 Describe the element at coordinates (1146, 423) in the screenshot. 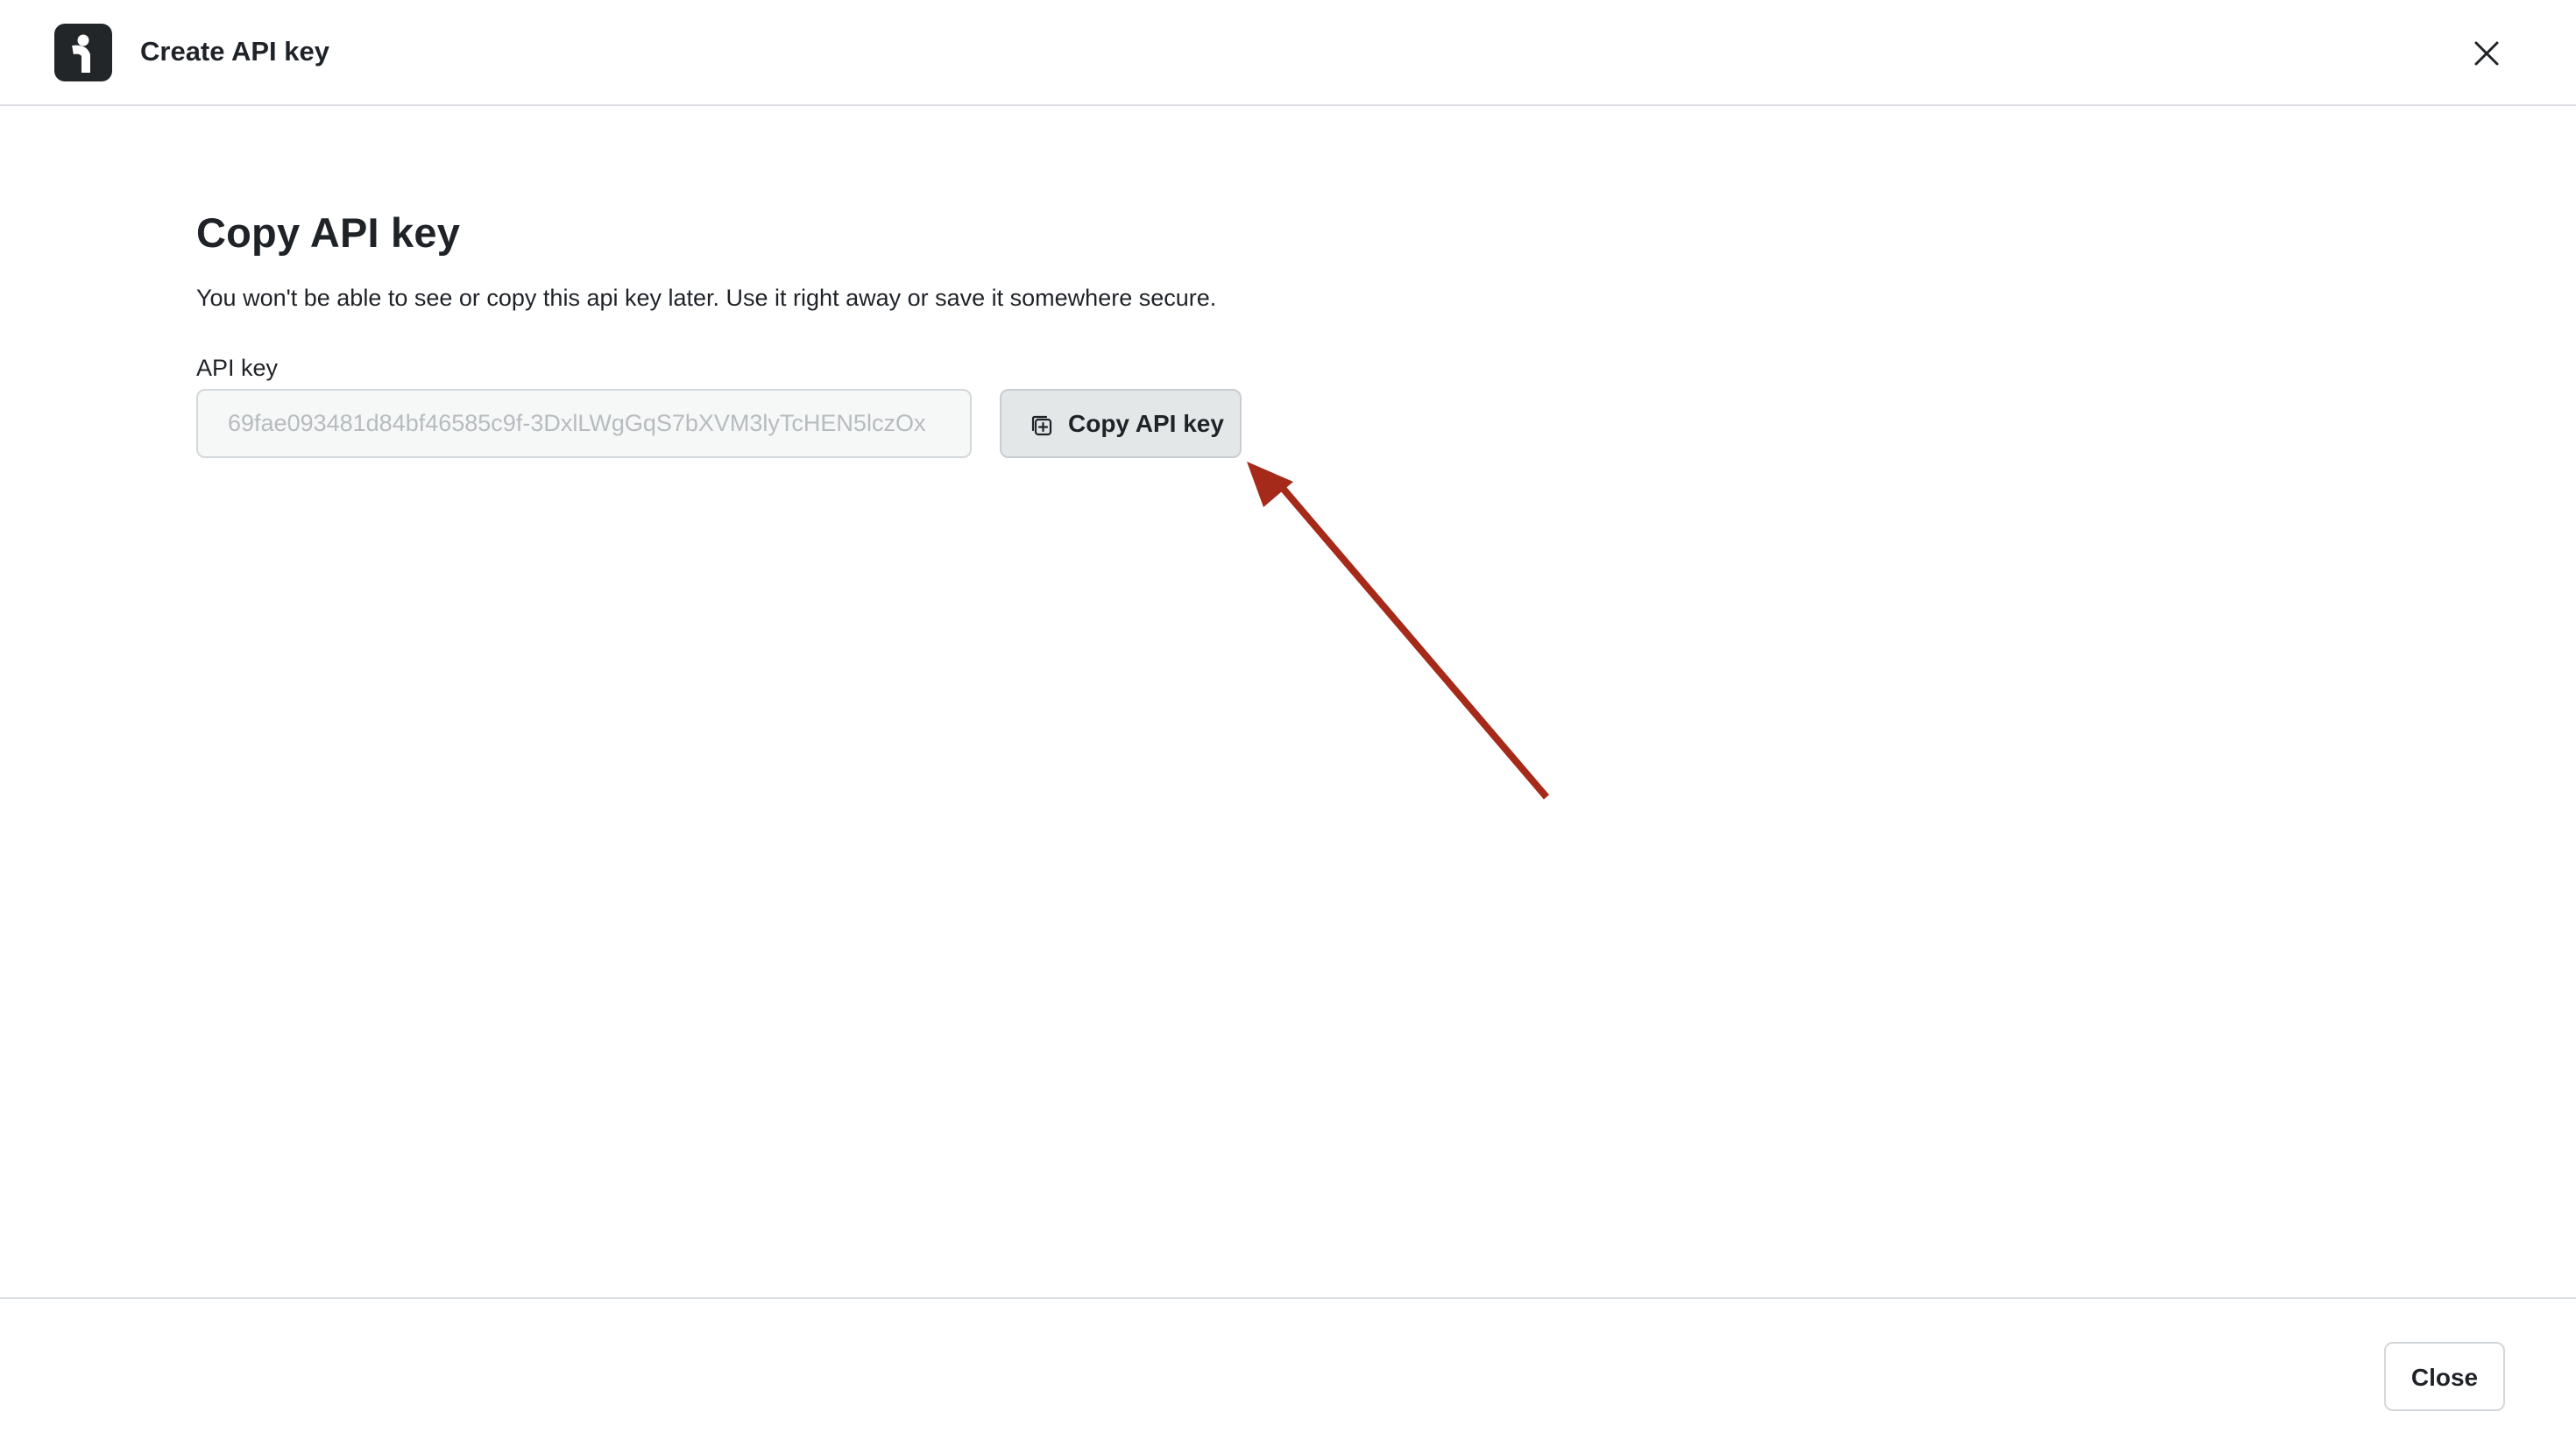

I see `copy-api-key-label: Copy API key` at that location.